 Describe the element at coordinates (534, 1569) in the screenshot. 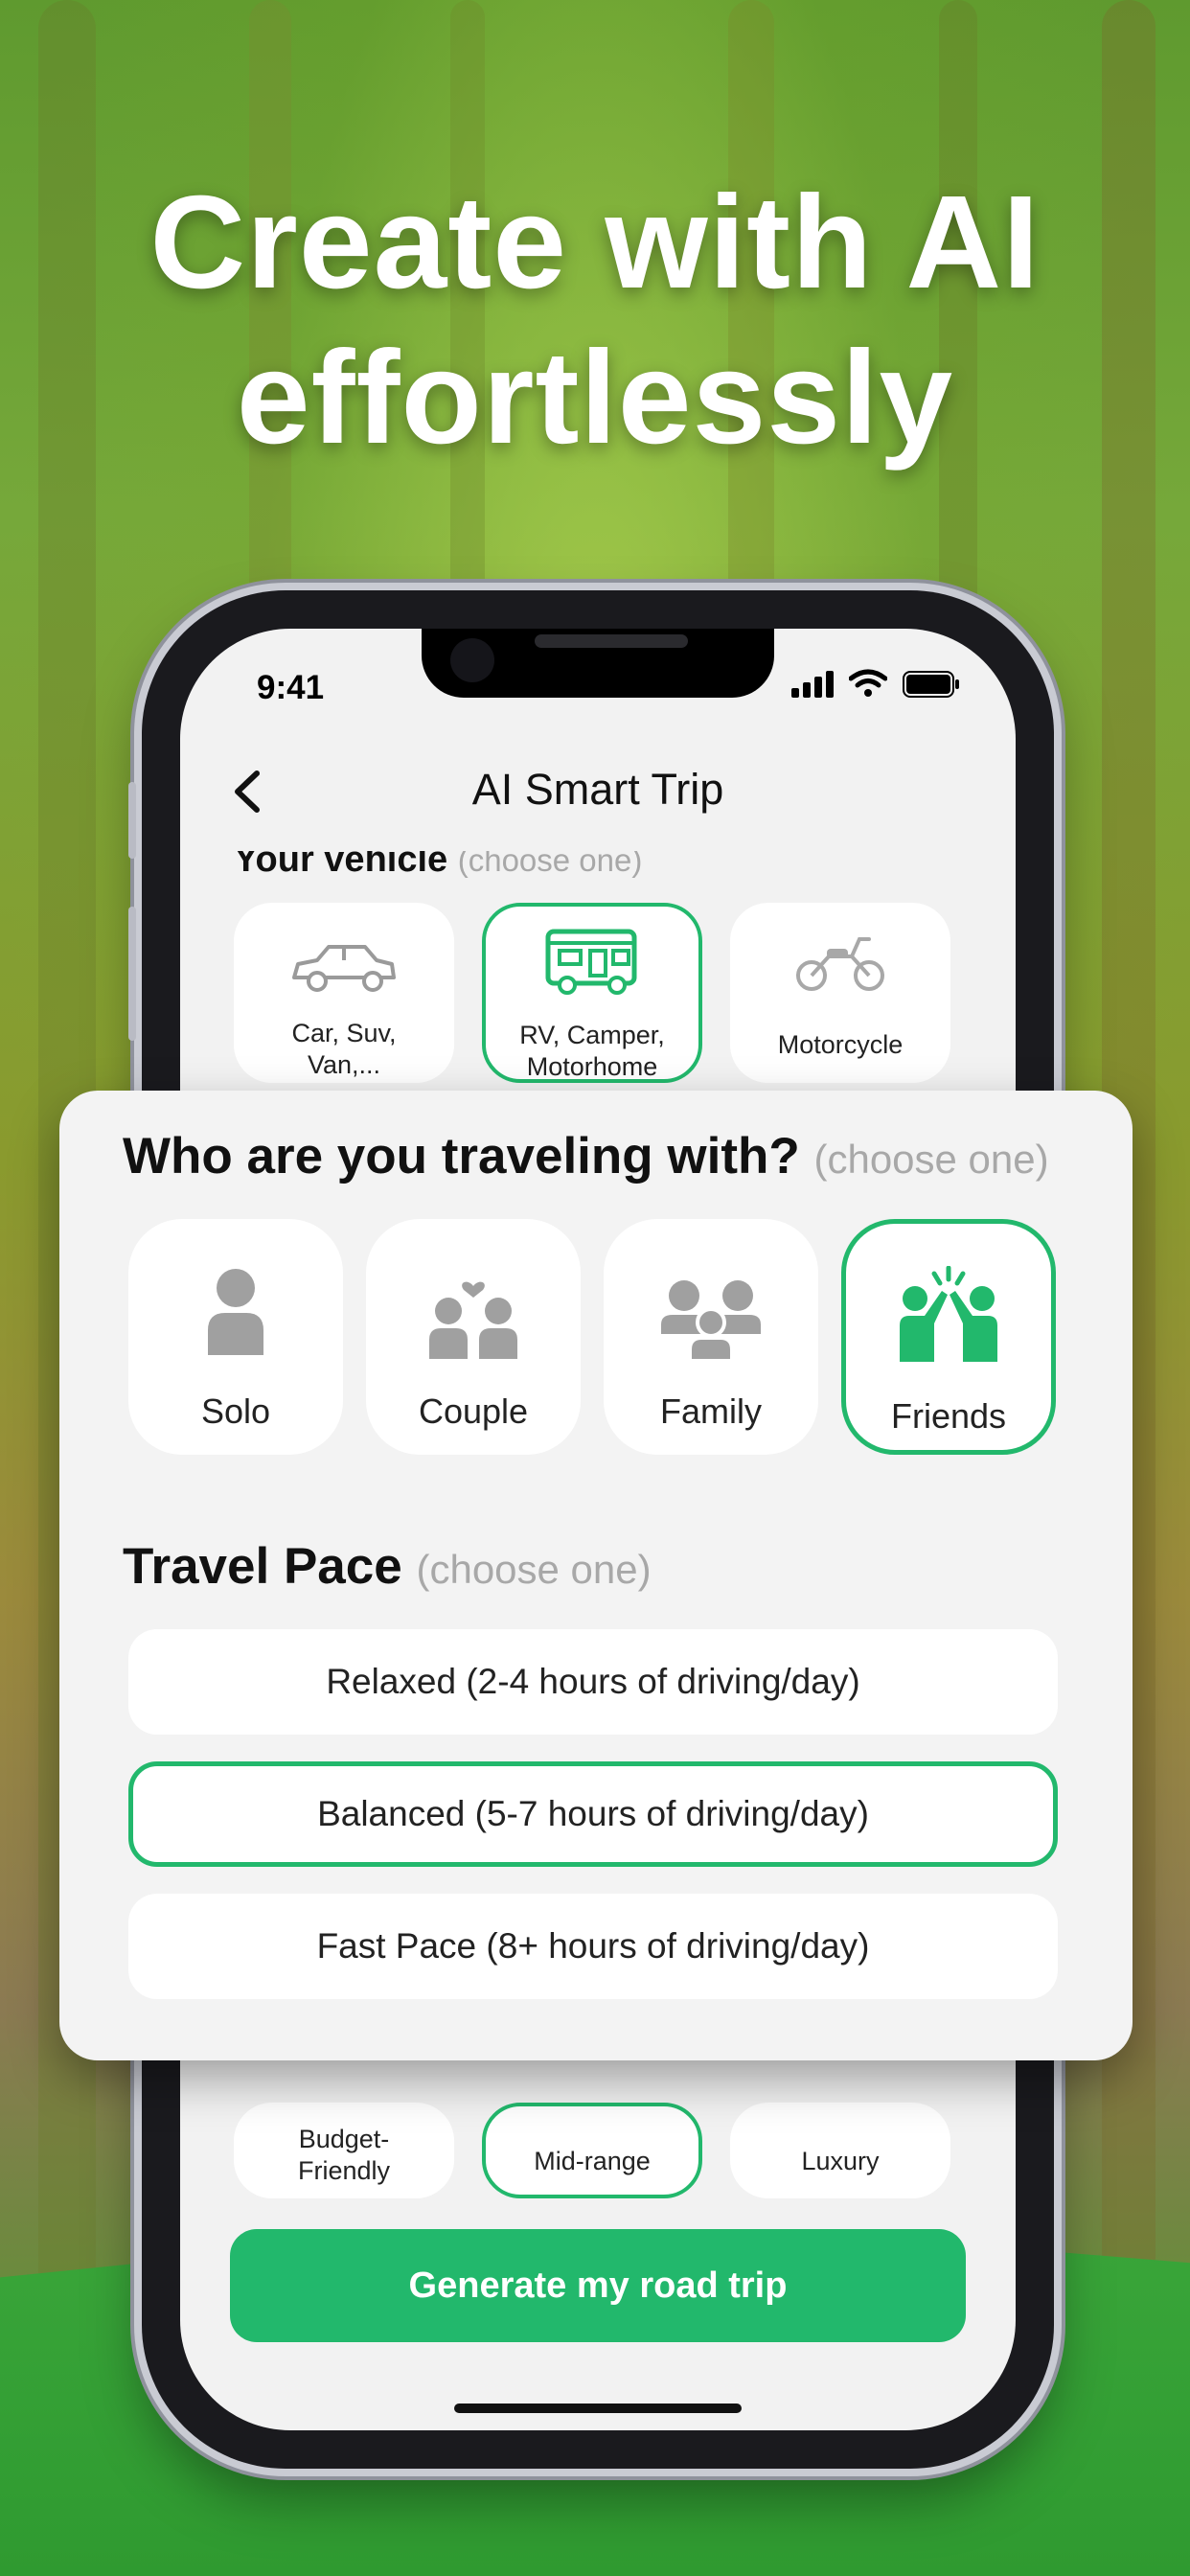

I see `pace-hint: (choose one)` at that location.